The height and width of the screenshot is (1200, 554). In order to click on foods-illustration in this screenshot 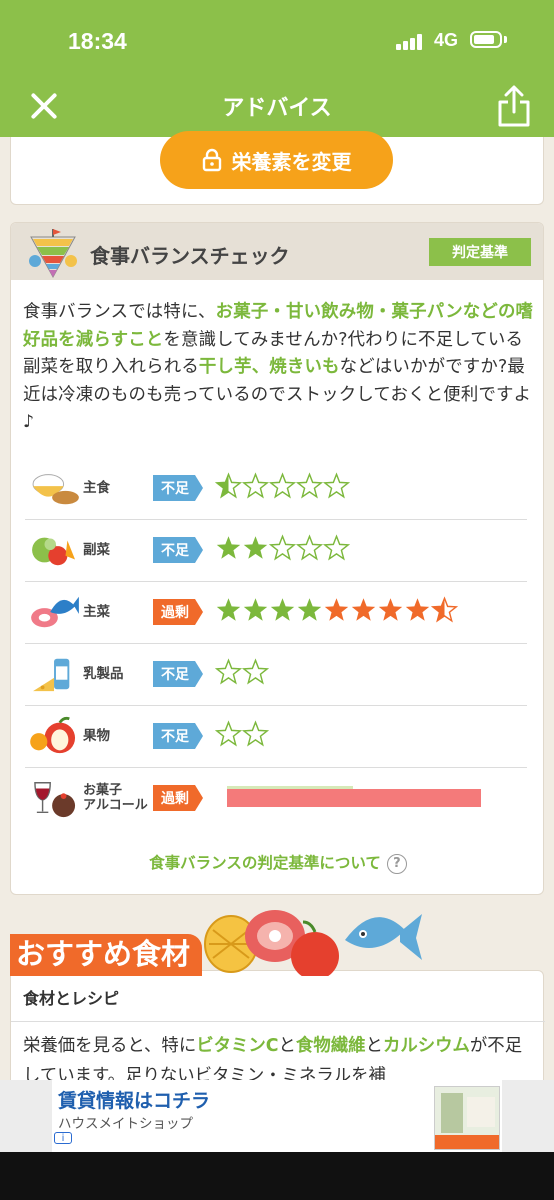, I will do `click(313, 943)`.